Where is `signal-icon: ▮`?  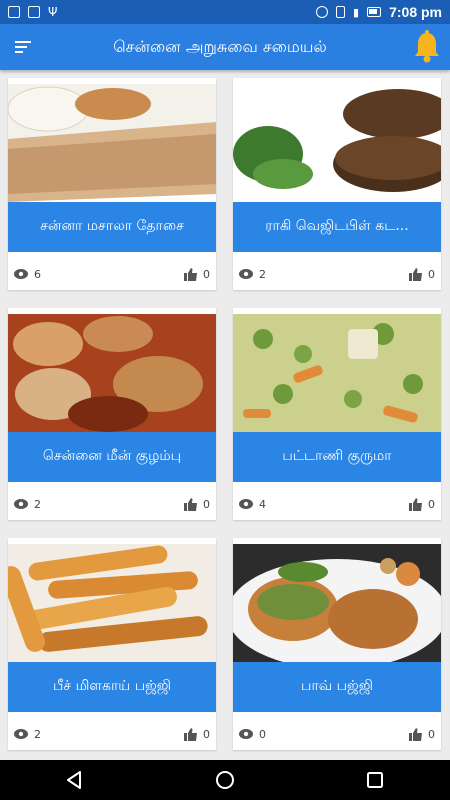
signal-icon: ▮ is located at coordinates (356, 12).